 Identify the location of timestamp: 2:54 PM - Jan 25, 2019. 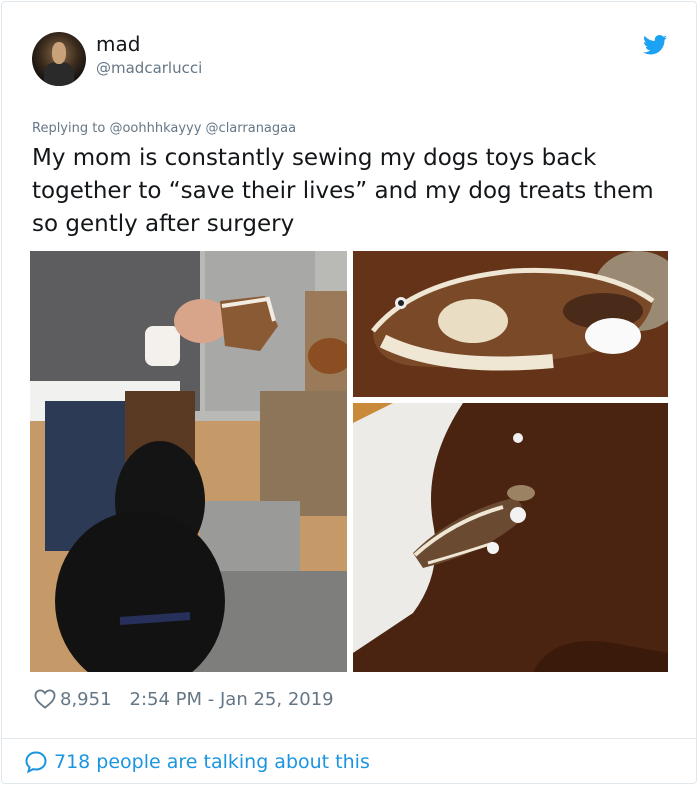
(232, 699).